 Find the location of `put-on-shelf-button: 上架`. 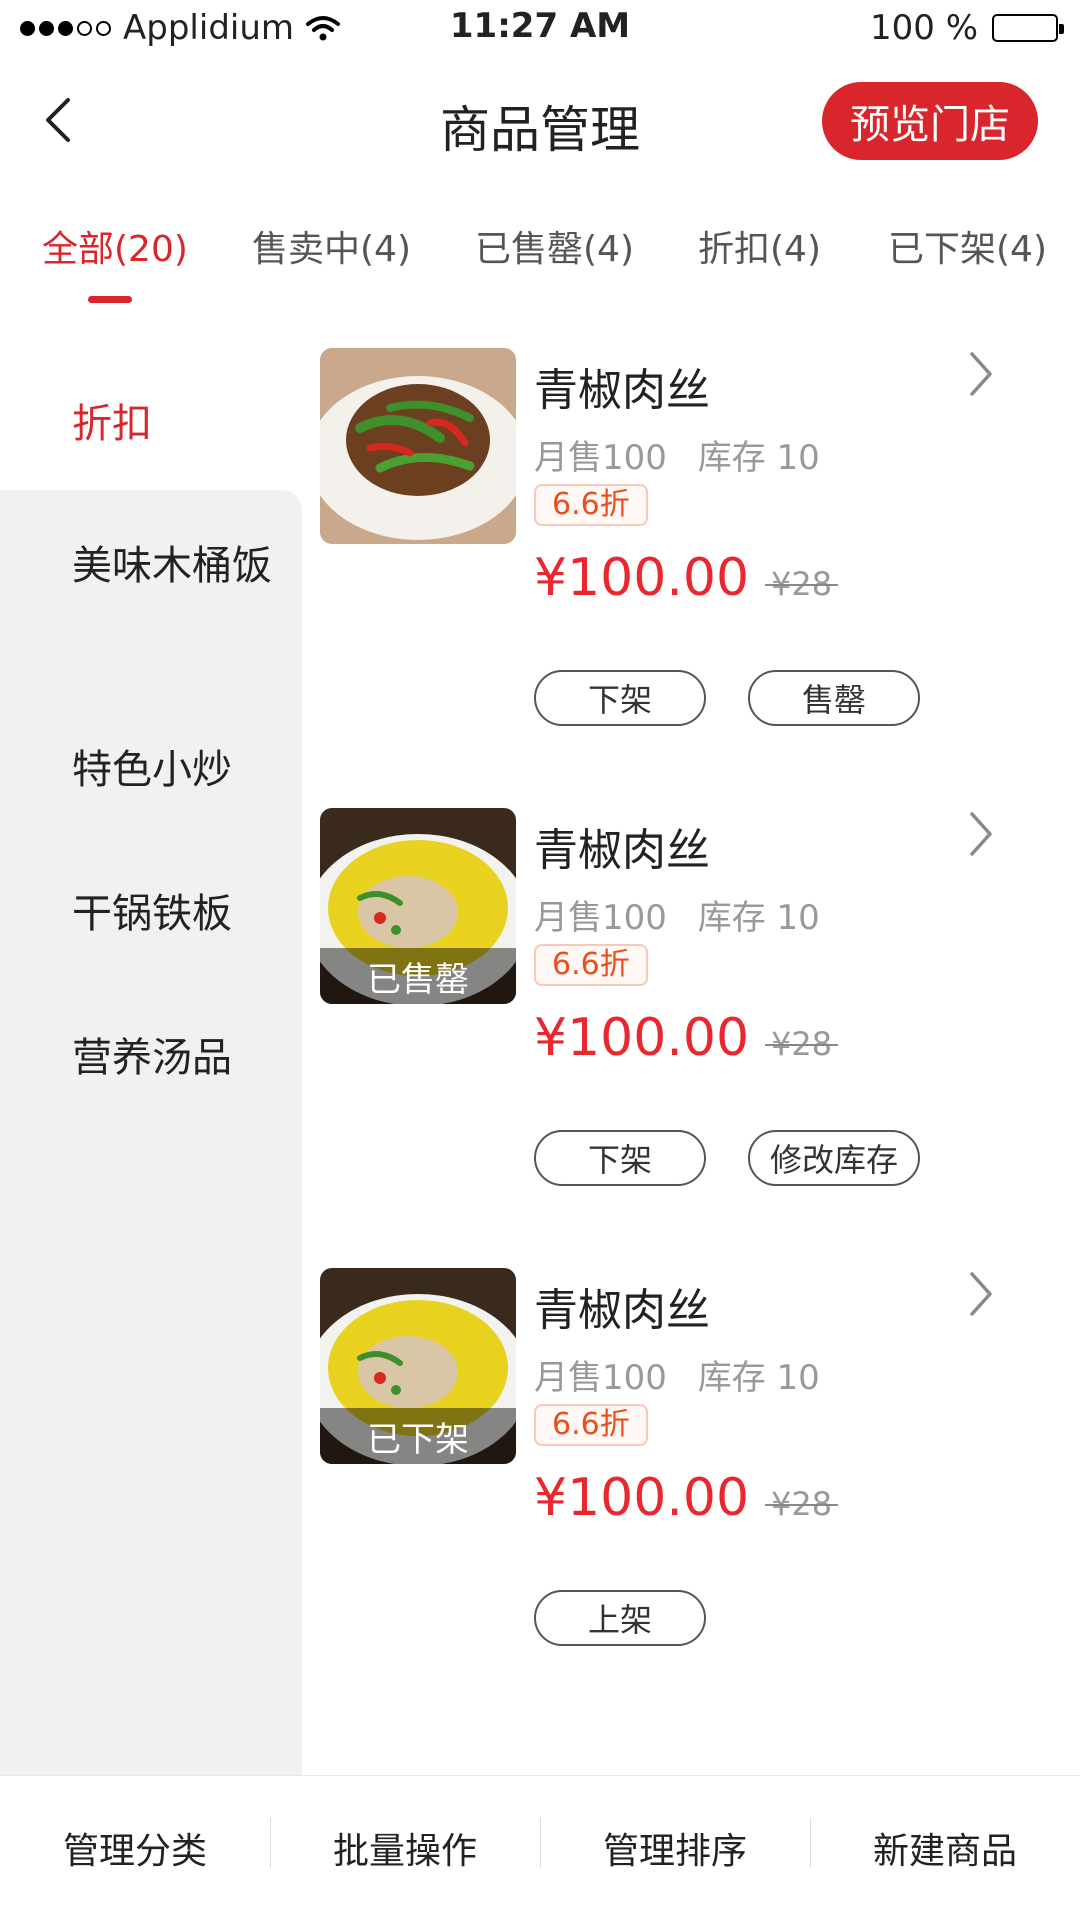

put-on-shelf-button: 上架 is located at coordinates (620, 1618).